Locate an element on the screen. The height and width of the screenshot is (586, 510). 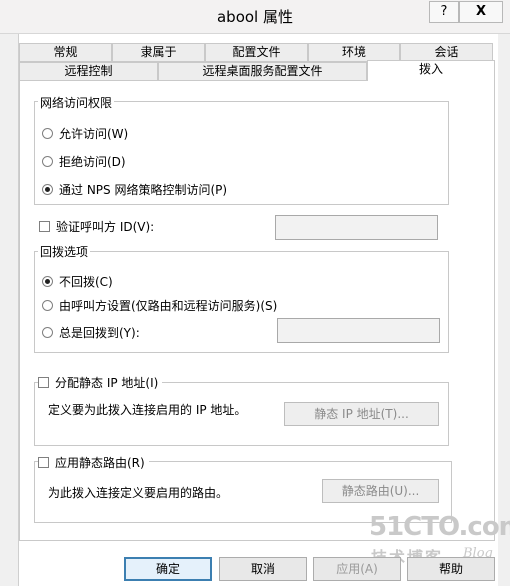
radio-allow-access: 允许访问(W) is located at coordinates (85, 133).